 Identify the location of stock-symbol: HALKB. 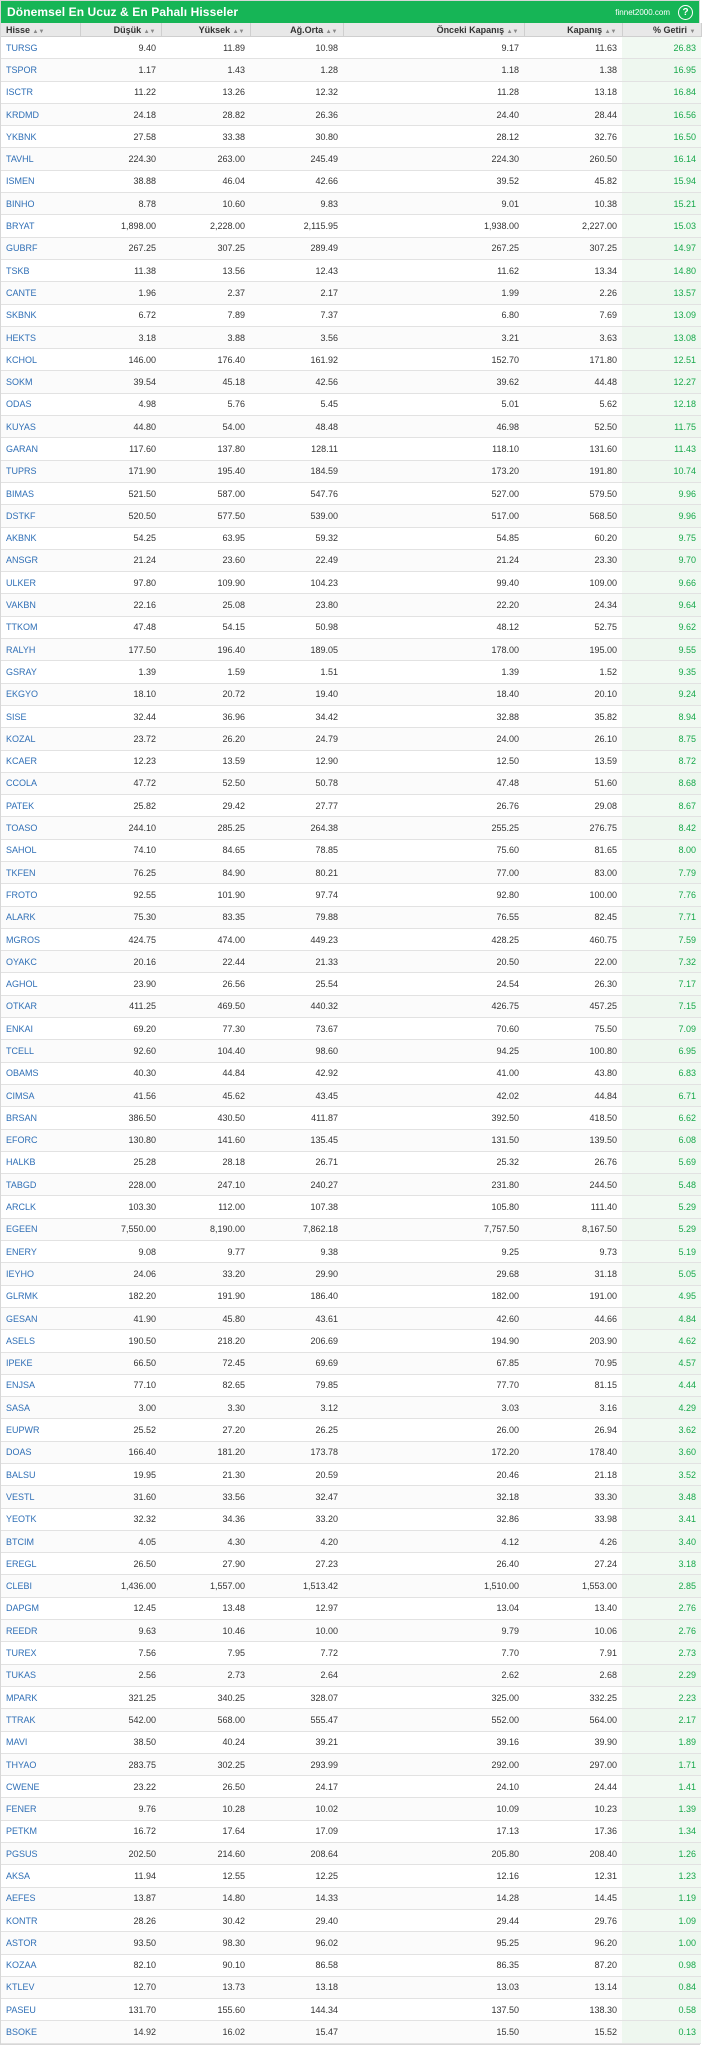
(40, 1163).